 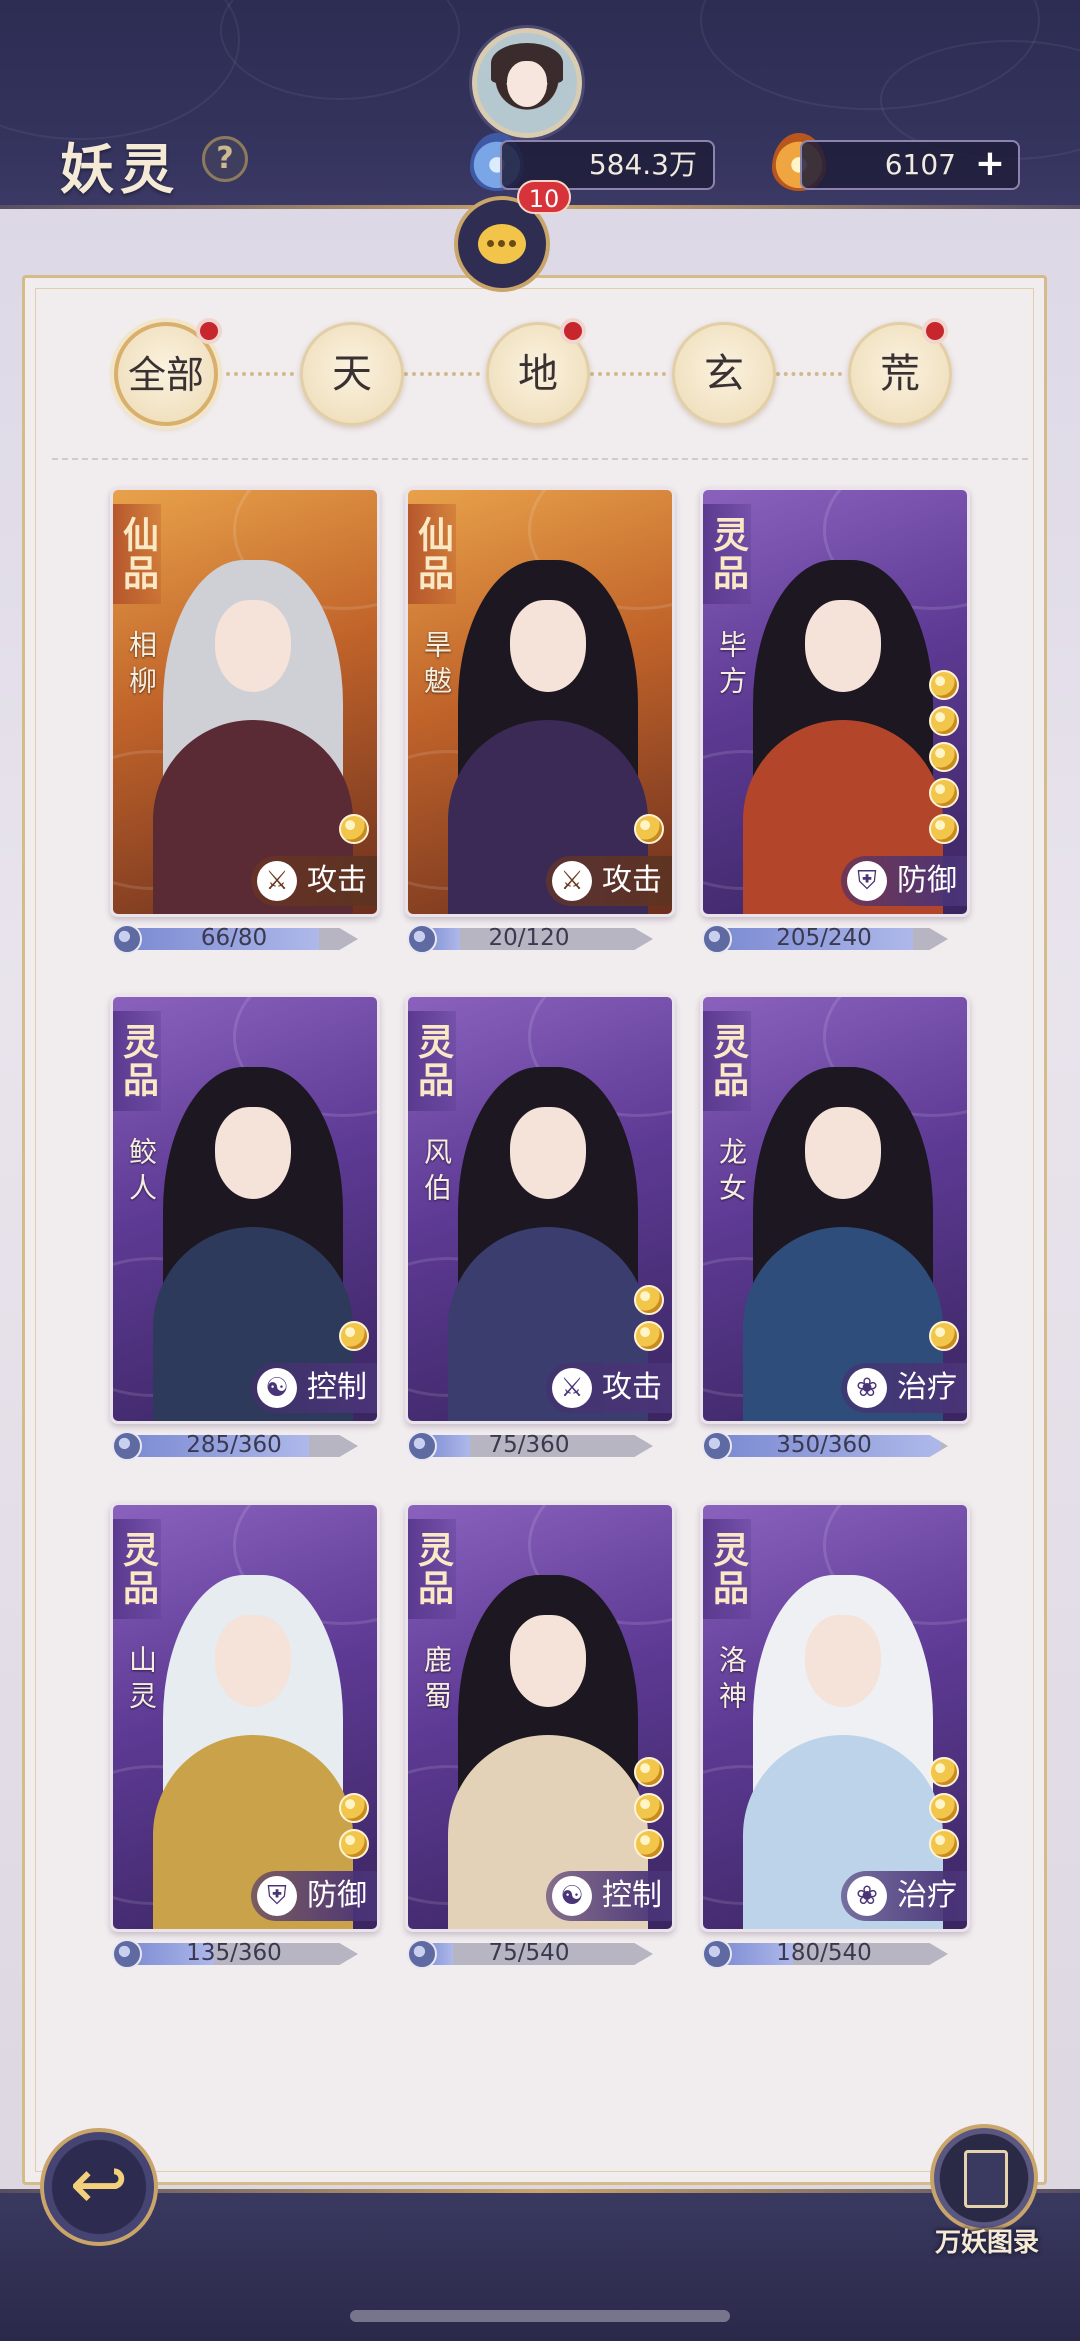 I want to click on chat-badge: 10, so click(x=544, y=197).